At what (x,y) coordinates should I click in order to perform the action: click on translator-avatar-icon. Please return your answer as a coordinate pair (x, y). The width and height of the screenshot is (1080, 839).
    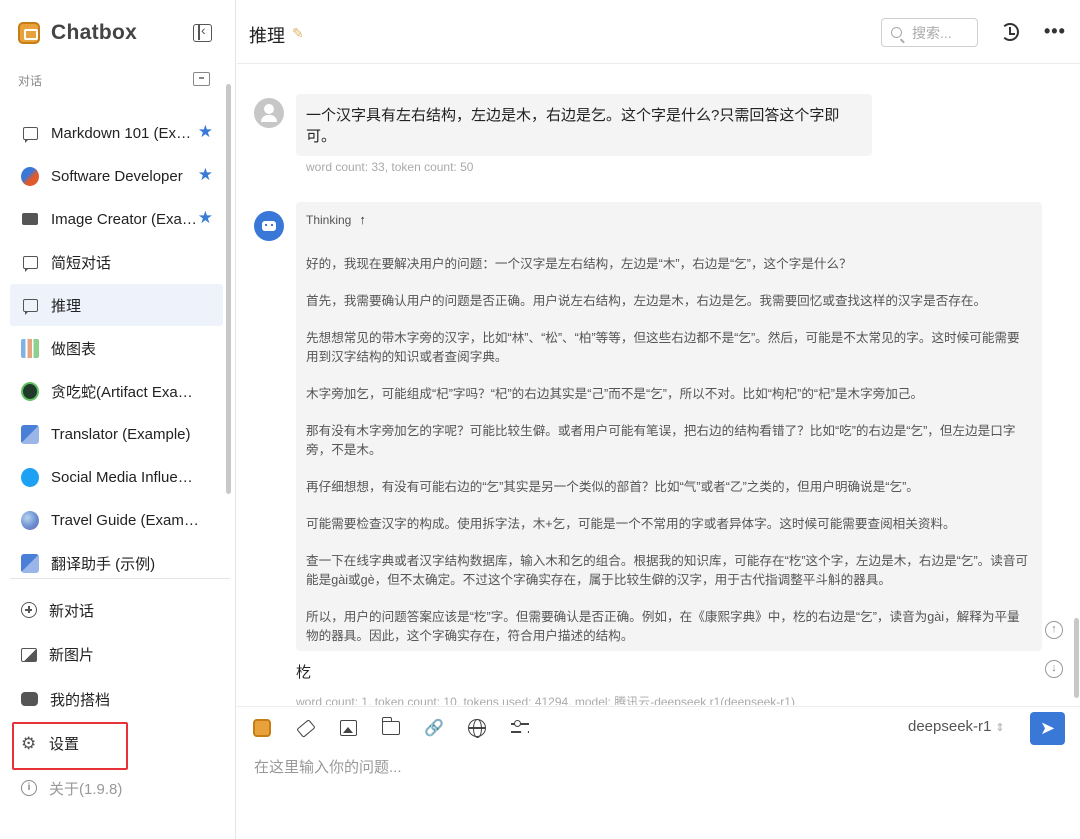
    Looking at the image, I should click on (30, 563).